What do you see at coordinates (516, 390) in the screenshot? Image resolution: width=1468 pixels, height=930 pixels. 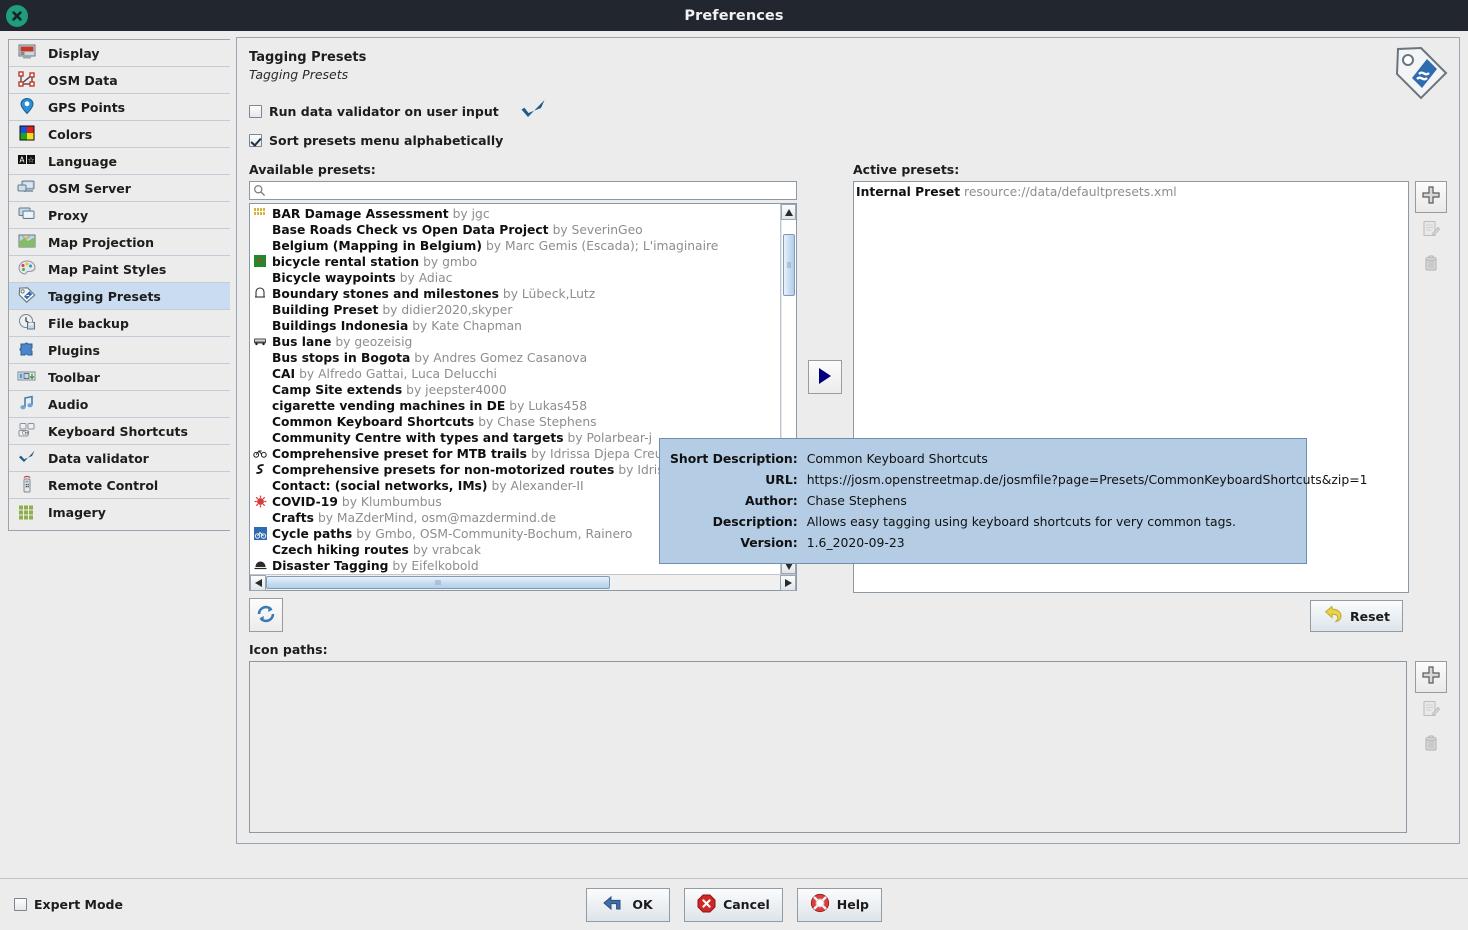 I see `list-item: Camp Site extends by jeepster4000` at bounding box center [516, 390].